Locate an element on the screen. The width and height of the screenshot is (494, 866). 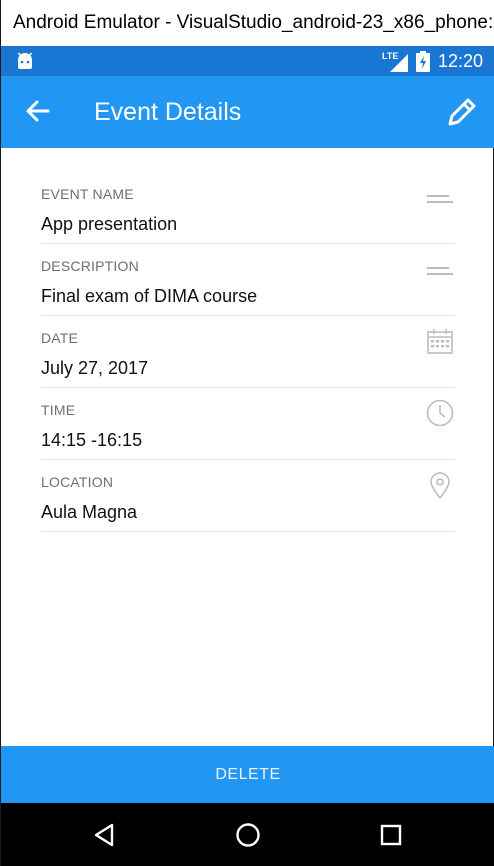
field-label: EVENT NAME is located at coordinates (87, 194).